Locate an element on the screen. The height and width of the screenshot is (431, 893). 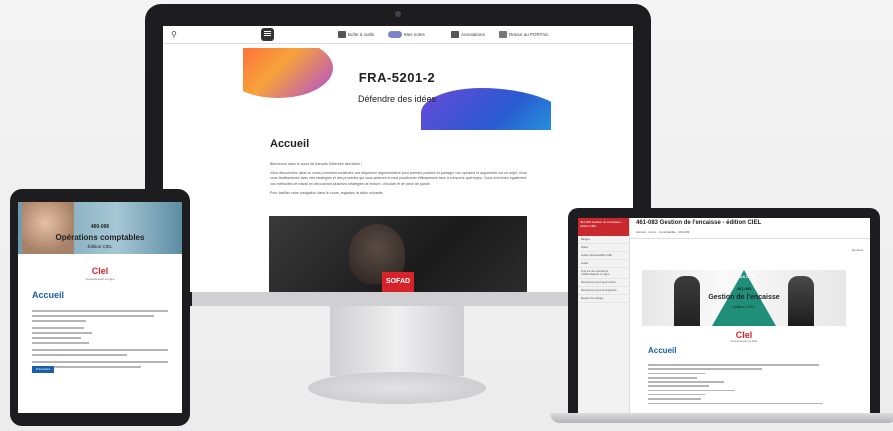
sidebar-item-sharing: Espace de partage is located at coordinates (603, 299).